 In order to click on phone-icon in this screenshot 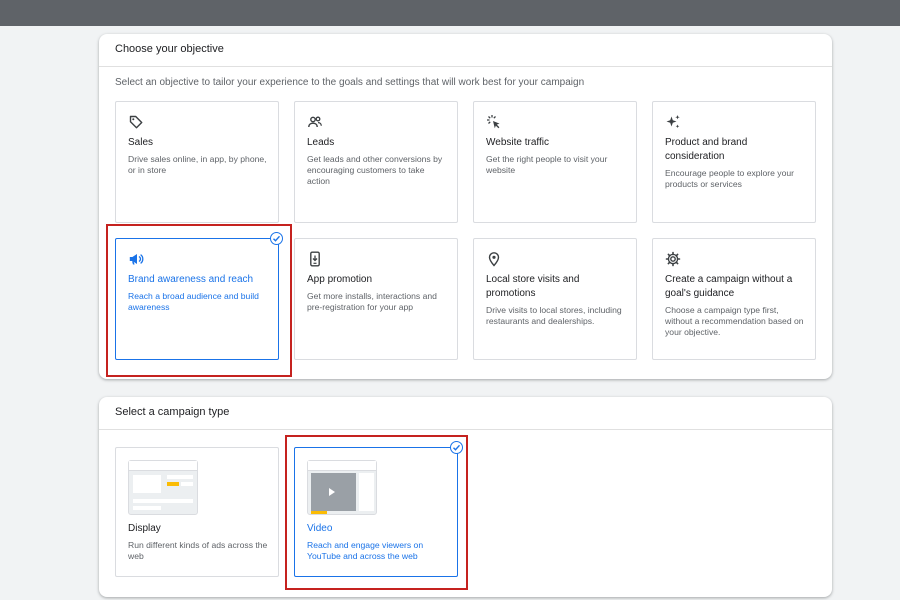, I will do `click(315, 259)`.